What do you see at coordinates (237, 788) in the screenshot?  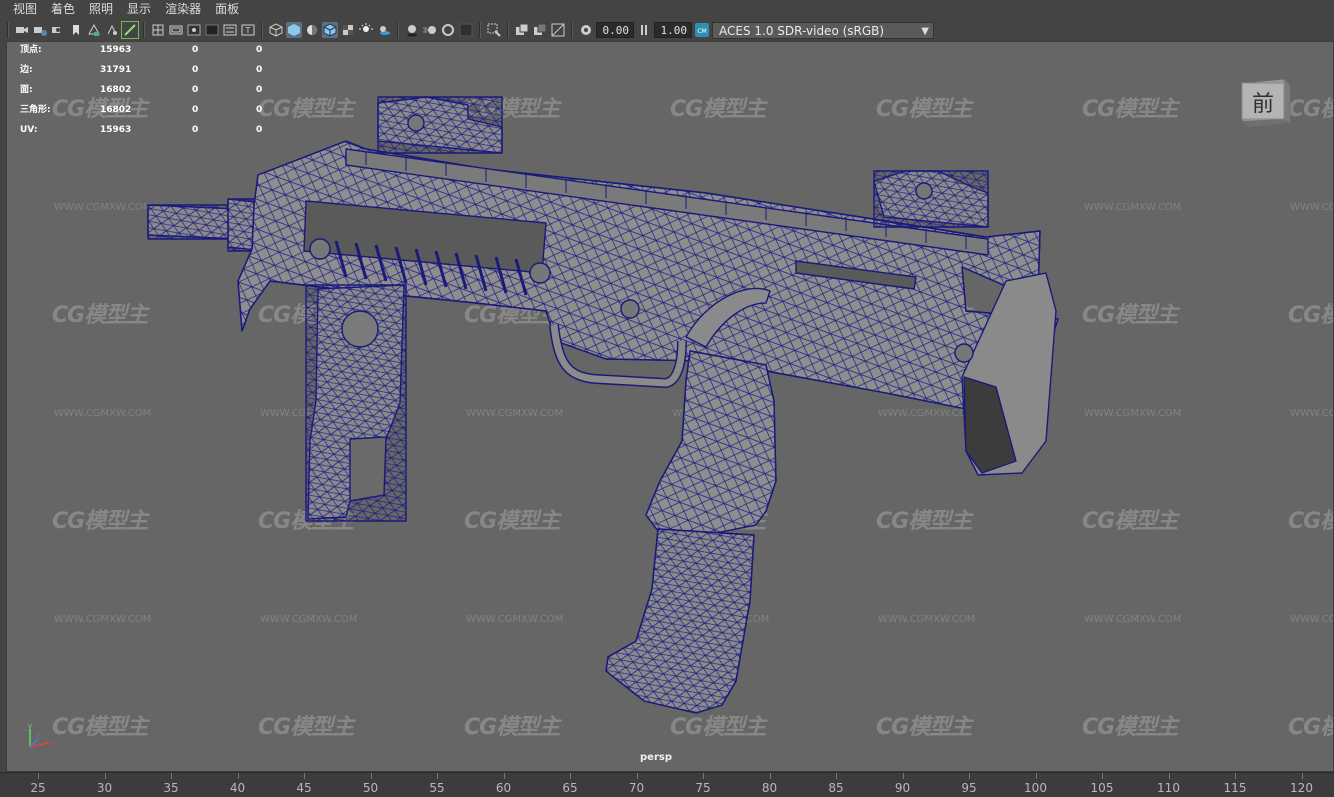 I see `timeline-tick-label: 40` at bounding box center [237, 788].